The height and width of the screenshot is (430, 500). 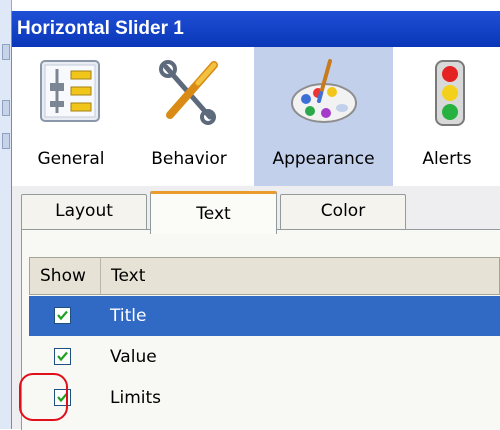 What do you see at coordinates (450, 93) in the screenshot?
I see `traffic-light-icon` at bounding box center [450, 93].